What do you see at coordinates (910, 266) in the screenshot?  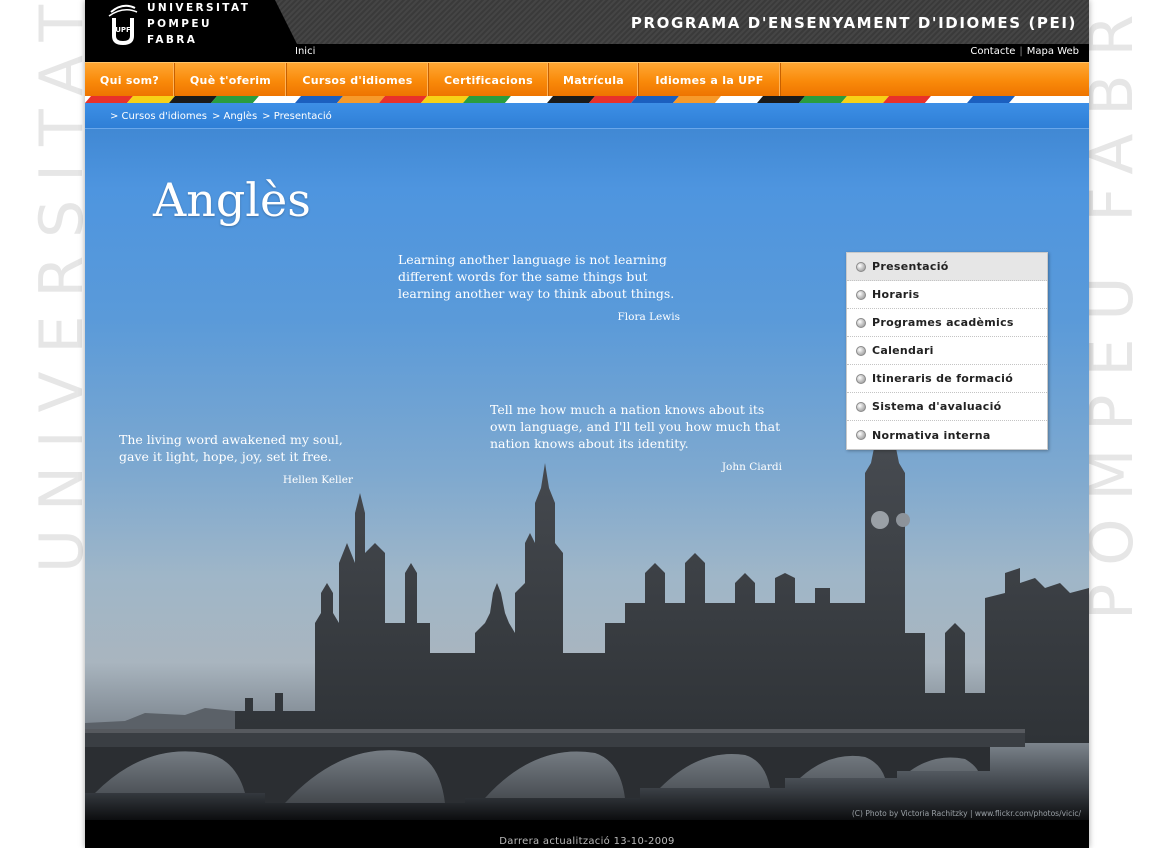 I see `side-menu-label: Presentació` at bounding box center [910, 266].